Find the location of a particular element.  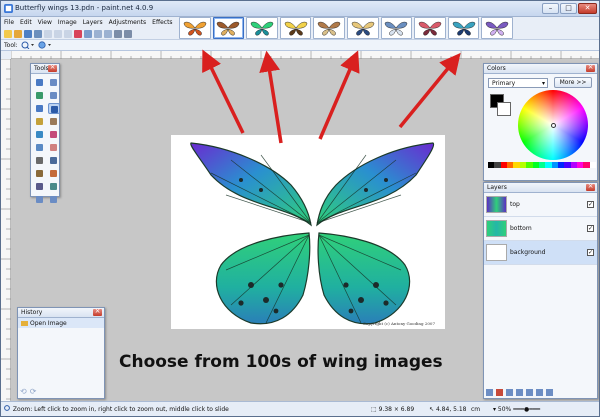

history-item: Open Image is located at coordinates (61, 323).